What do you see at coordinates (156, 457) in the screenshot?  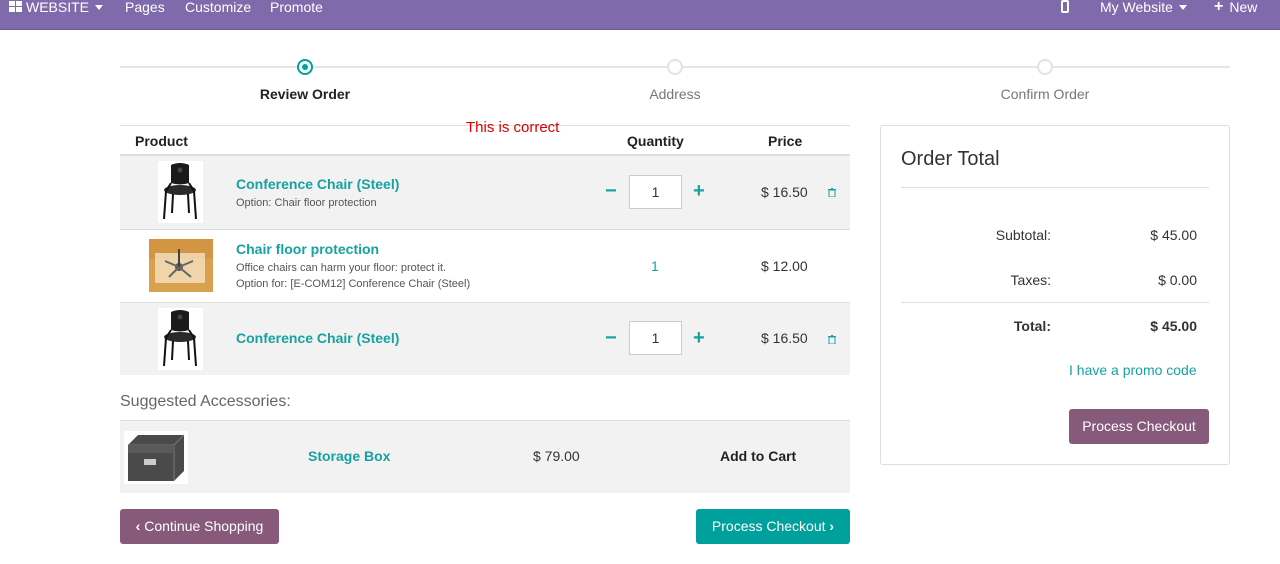 I see `storage-box-image` at bounding box center [156, 457].